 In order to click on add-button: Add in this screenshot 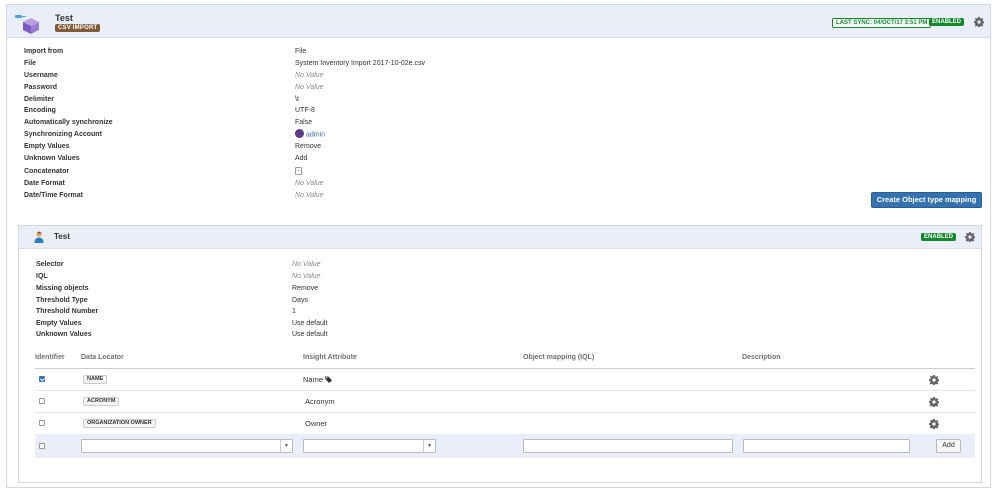, I will do `click(948, 446)`.